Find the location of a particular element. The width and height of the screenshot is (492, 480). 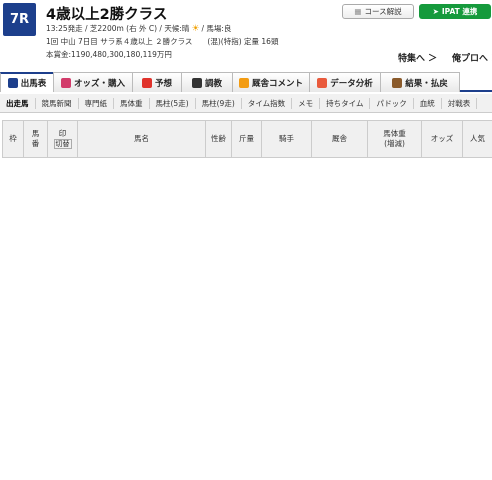

subtab-11: 対戦表 is located at coordinates (460, 103).